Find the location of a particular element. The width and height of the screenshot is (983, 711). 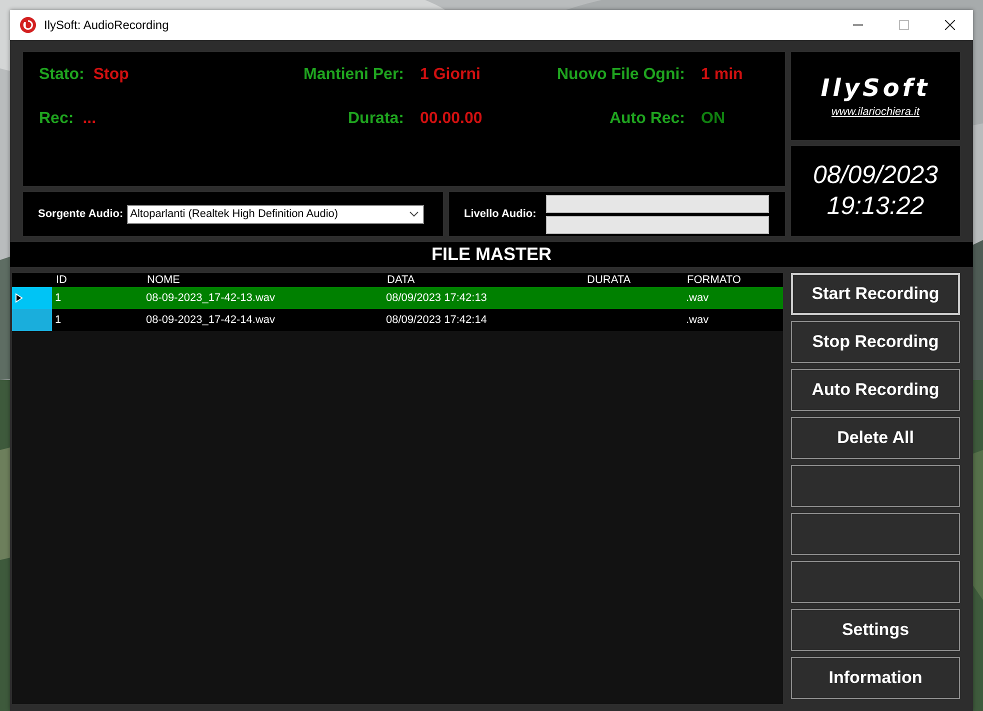

level-label: Livello Audio: is located at coordinates (500, 214).